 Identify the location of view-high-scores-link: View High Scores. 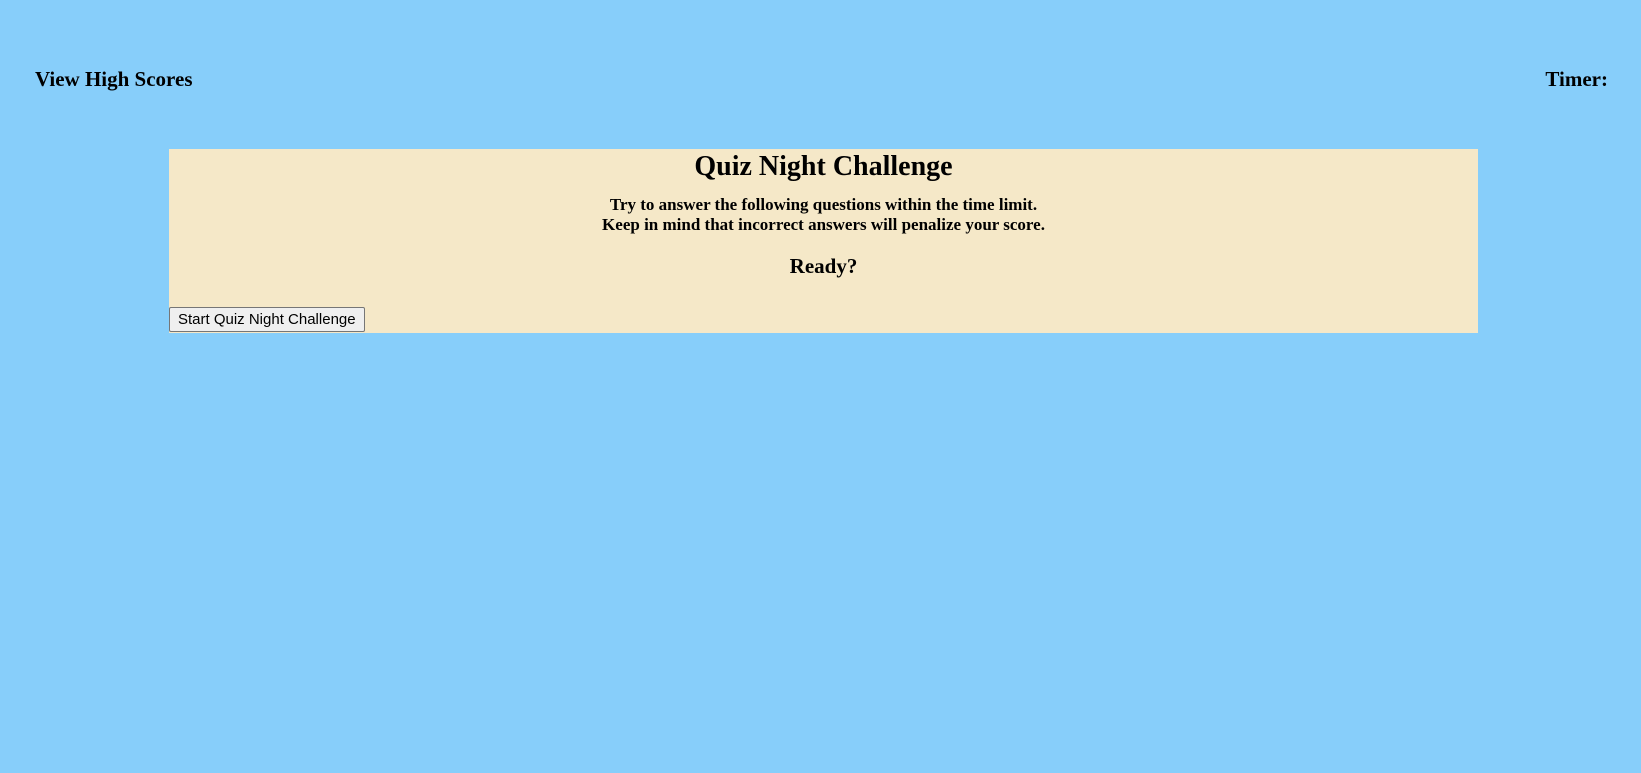
(114, 79).